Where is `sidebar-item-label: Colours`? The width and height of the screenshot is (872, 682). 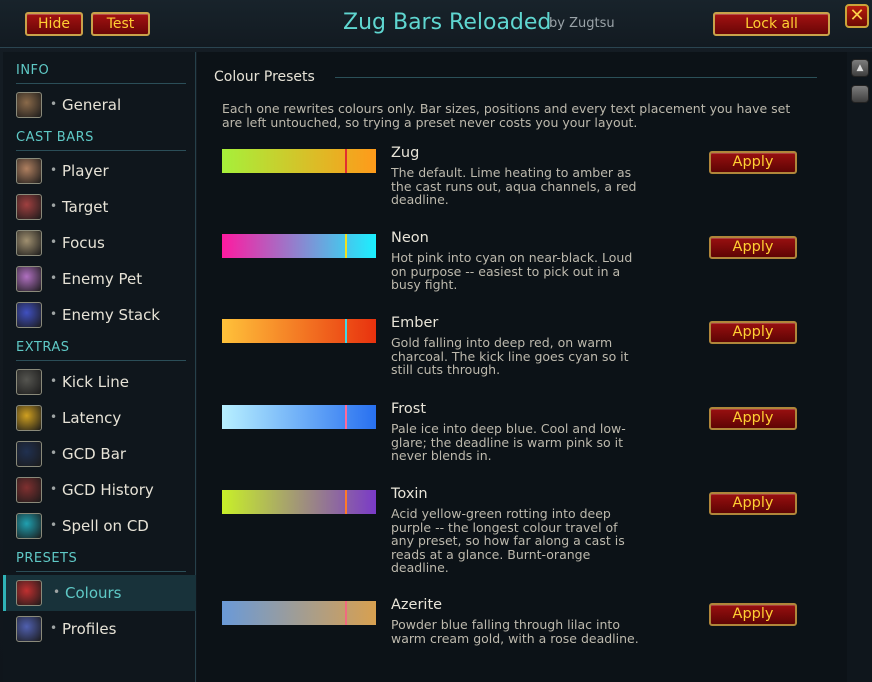 sidebar-item-label: Colours is located at coordinates (93, 593).